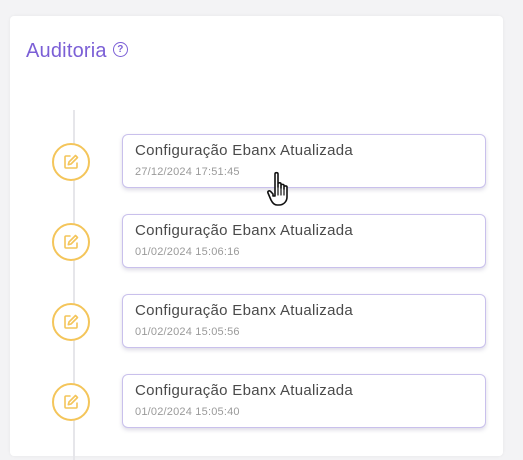 Image resolution: width=523 pixels, height=460 pixels. What do you see at coordinates (187, 332) in the screenshot?
I see `audit-card-timestamp: 01/02/2024 15:05:56` at bounding box center [187, 332].